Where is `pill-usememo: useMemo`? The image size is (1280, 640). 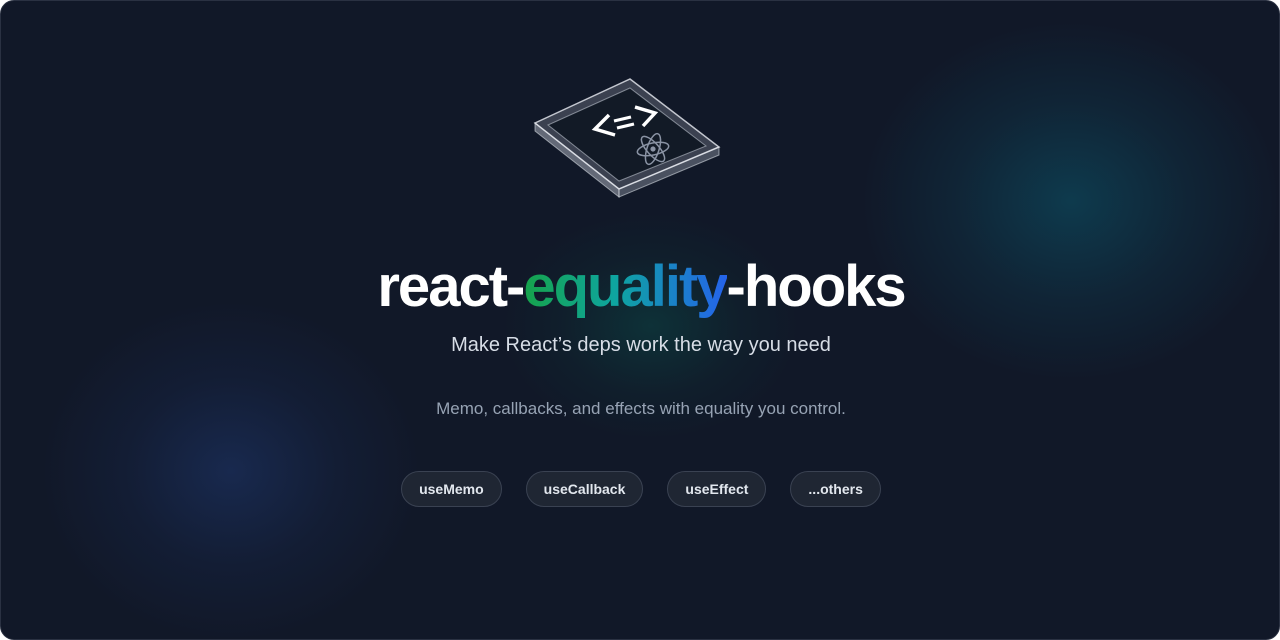
pill-usememo: useMemo is located at coordinates (451, 489).